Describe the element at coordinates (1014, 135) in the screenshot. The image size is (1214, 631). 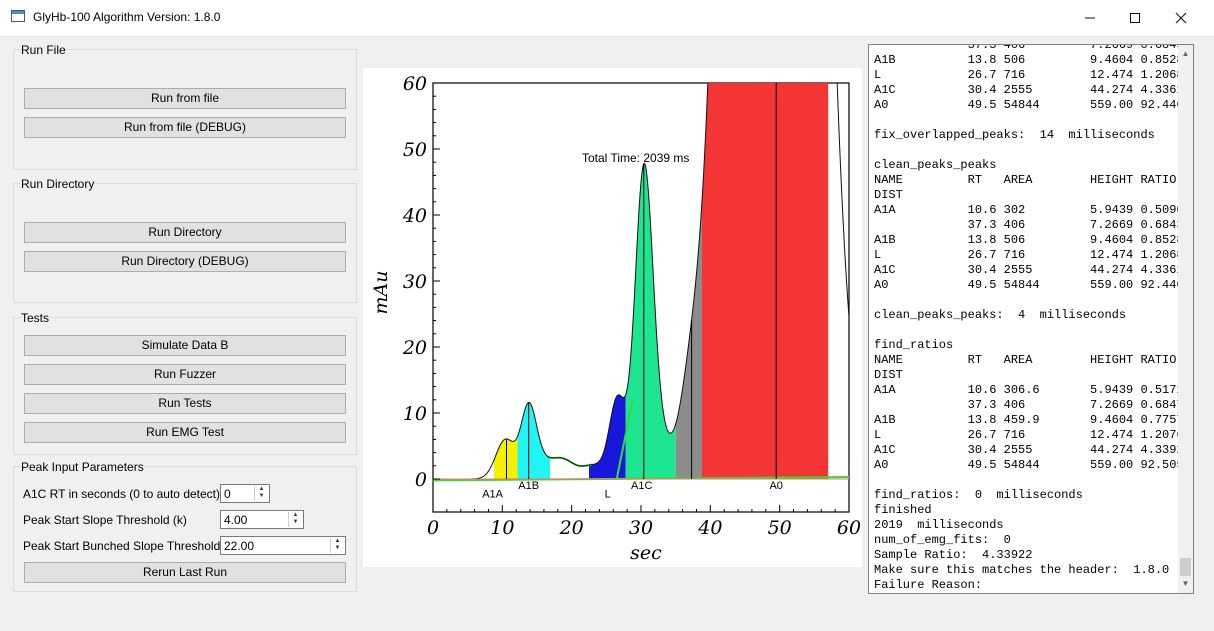
I see `log-line: fix_overlapped_peaks: 14 milliseconds` at that location.